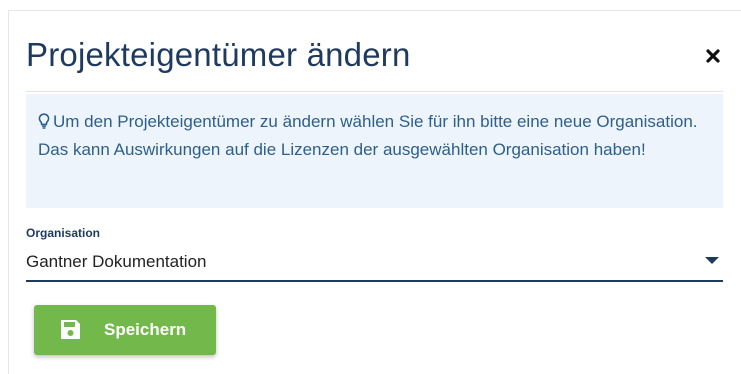  I want to click on save-button: Speichern, so click(125, 330).